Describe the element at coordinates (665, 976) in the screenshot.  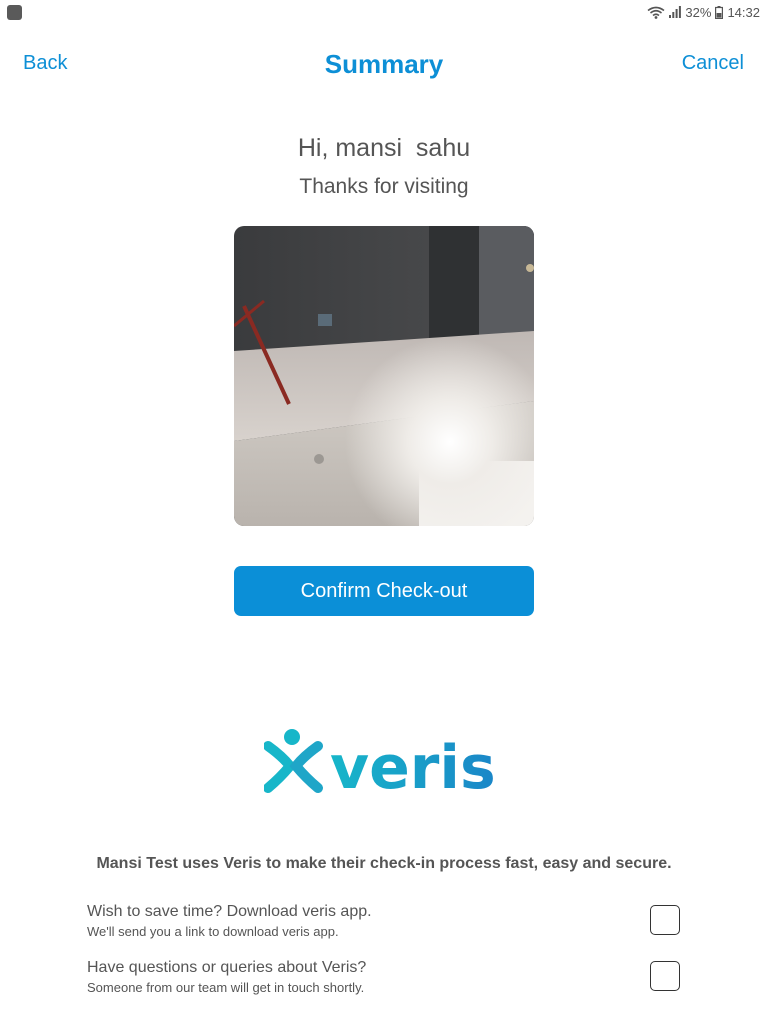
I see `contact-checkbox` at that location.